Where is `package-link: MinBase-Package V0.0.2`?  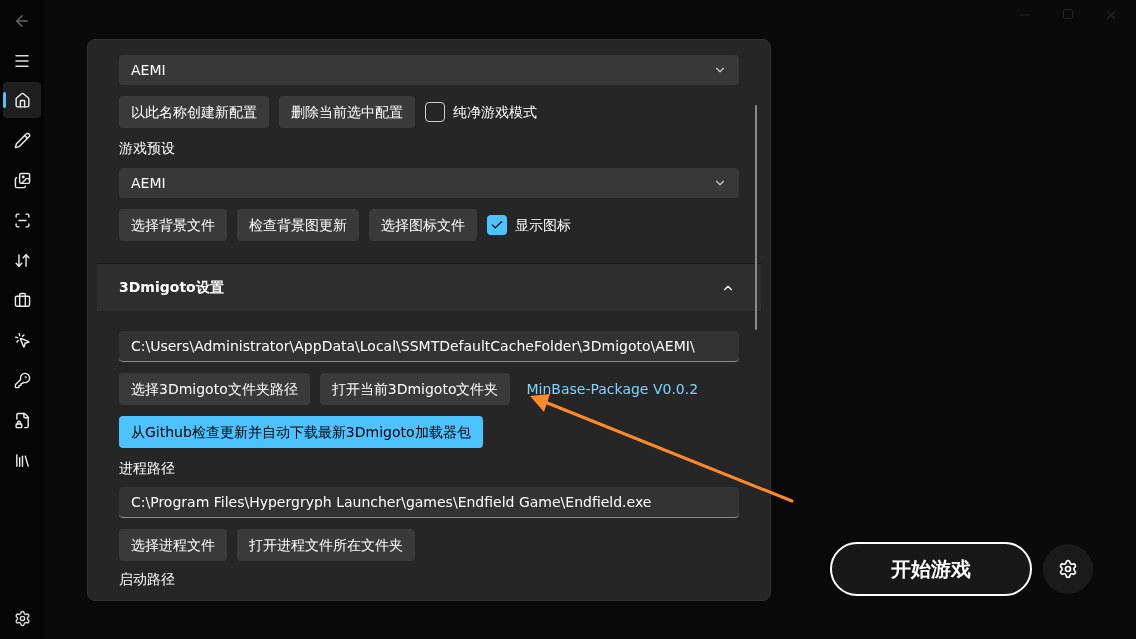 package-link: MinBase-Package V0.0.2 is located at coordinates (612, 389).